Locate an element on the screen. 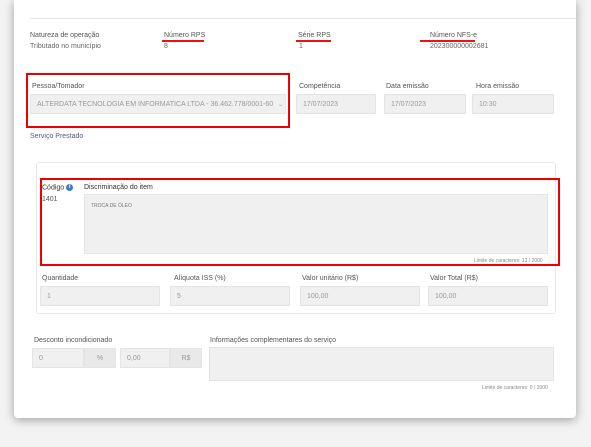 The height and width of the screenshot is (447, 591). desconto-percent-field: 0 is located at coordinates (58, 358).